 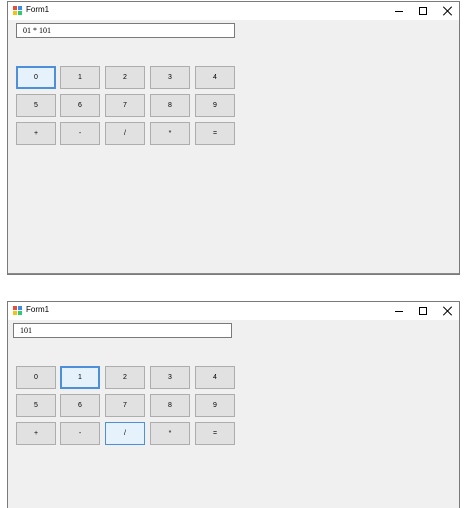 I want to click on result-textbox: 101, so click(x=122, y=330).